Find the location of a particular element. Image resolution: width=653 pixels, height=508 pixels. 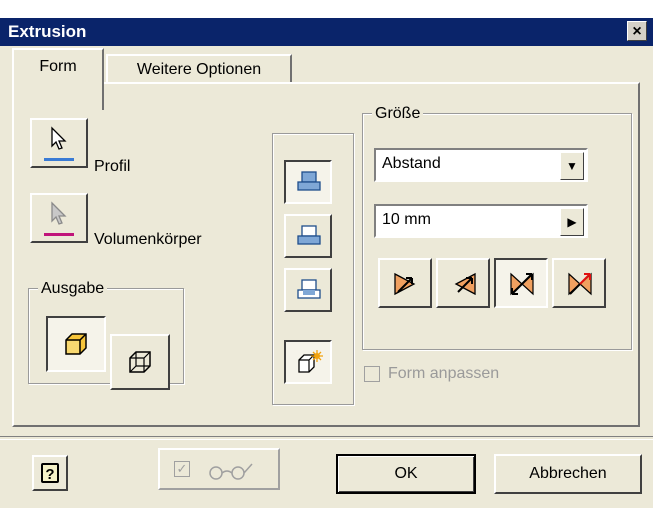

distance-value: 10 mm is located at coordinates (406, 219).